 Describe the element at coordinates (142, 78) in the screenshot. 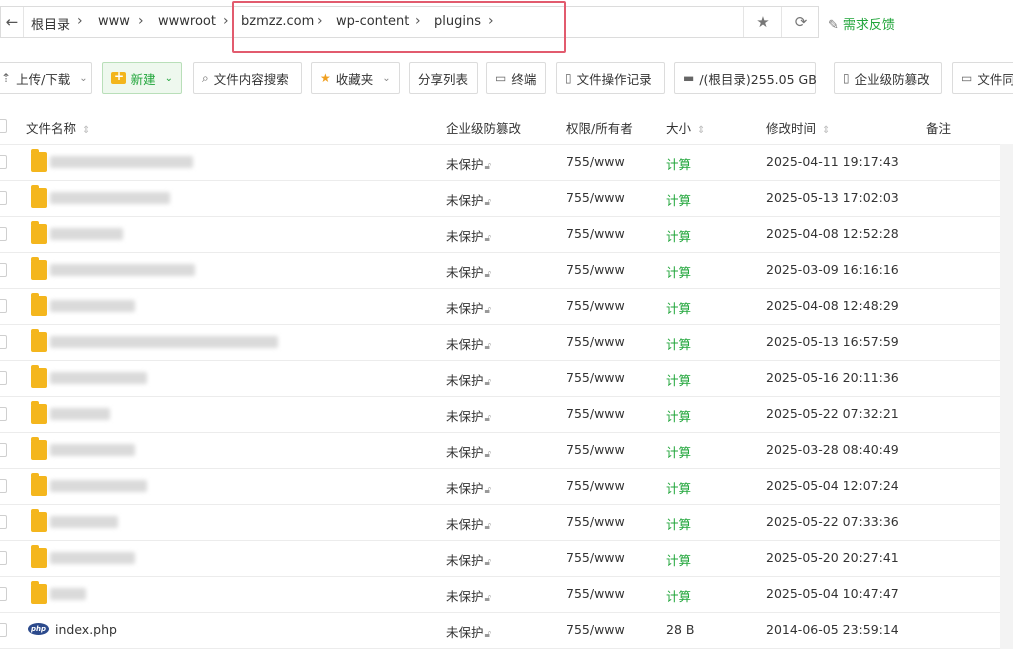

I see `new-button: 新建 ⌄` at that location.